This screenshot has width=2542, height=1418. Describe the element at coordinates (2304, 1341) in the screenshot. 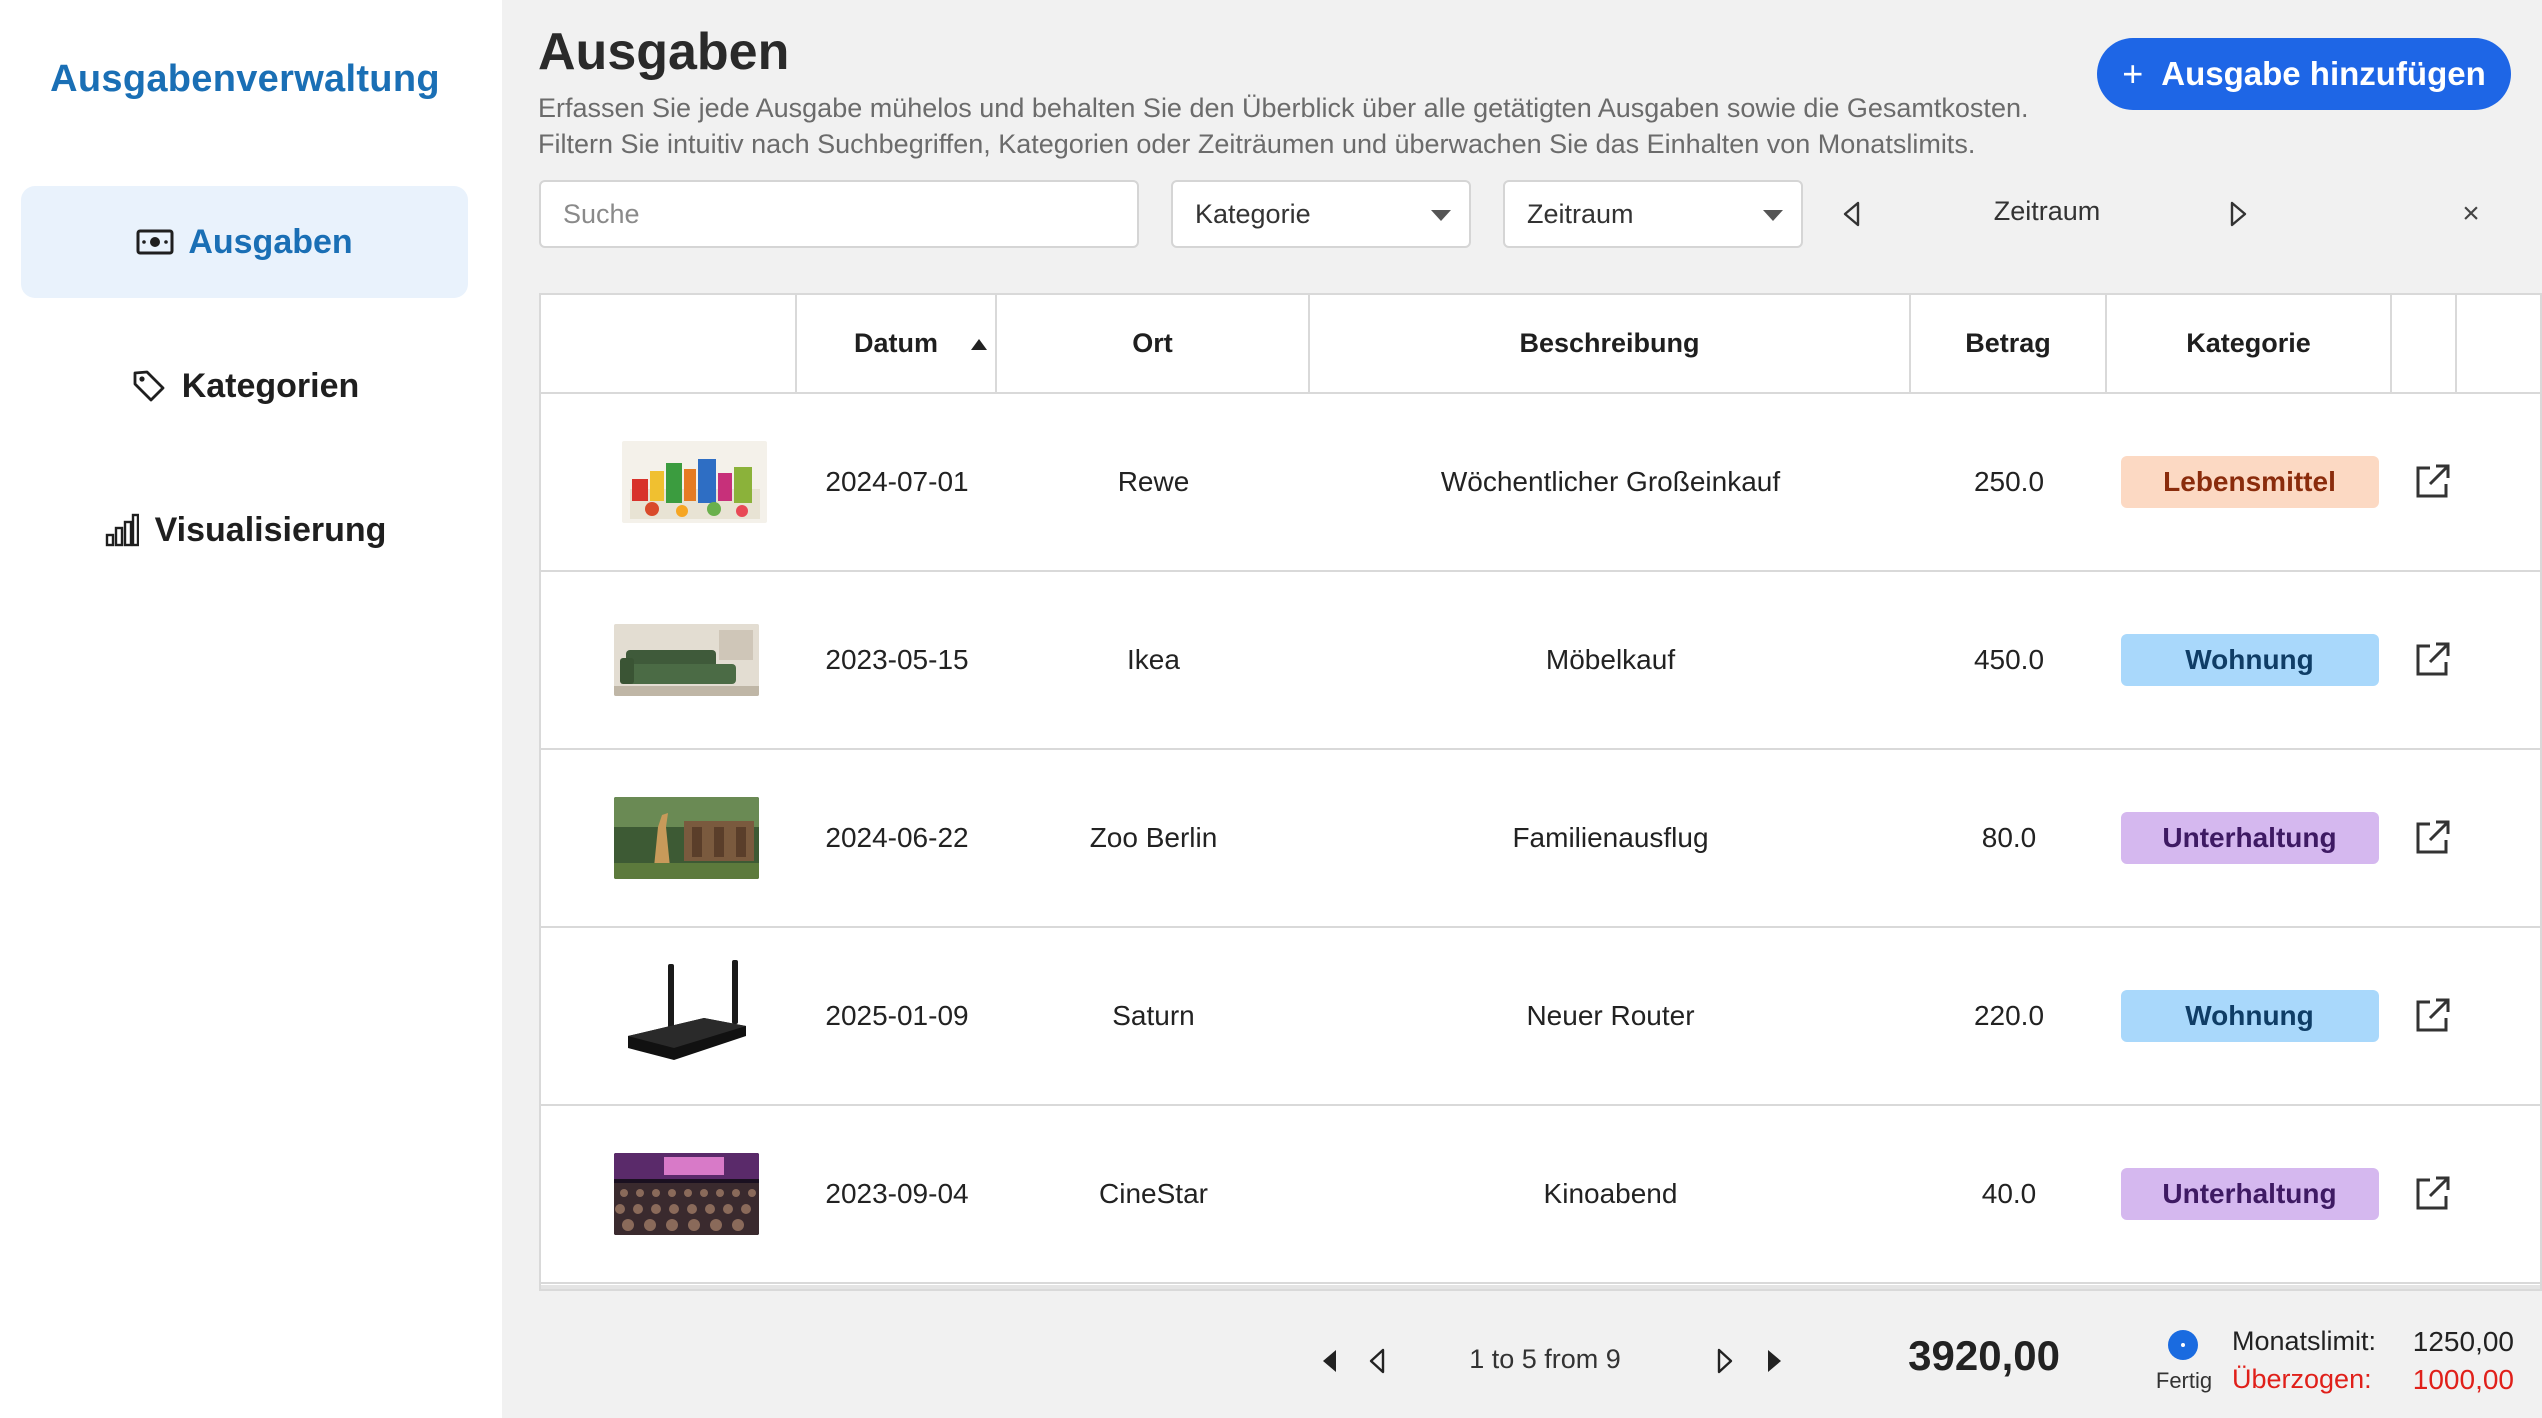

I see `monthly-limit-label: Monatslimit:` at that location.